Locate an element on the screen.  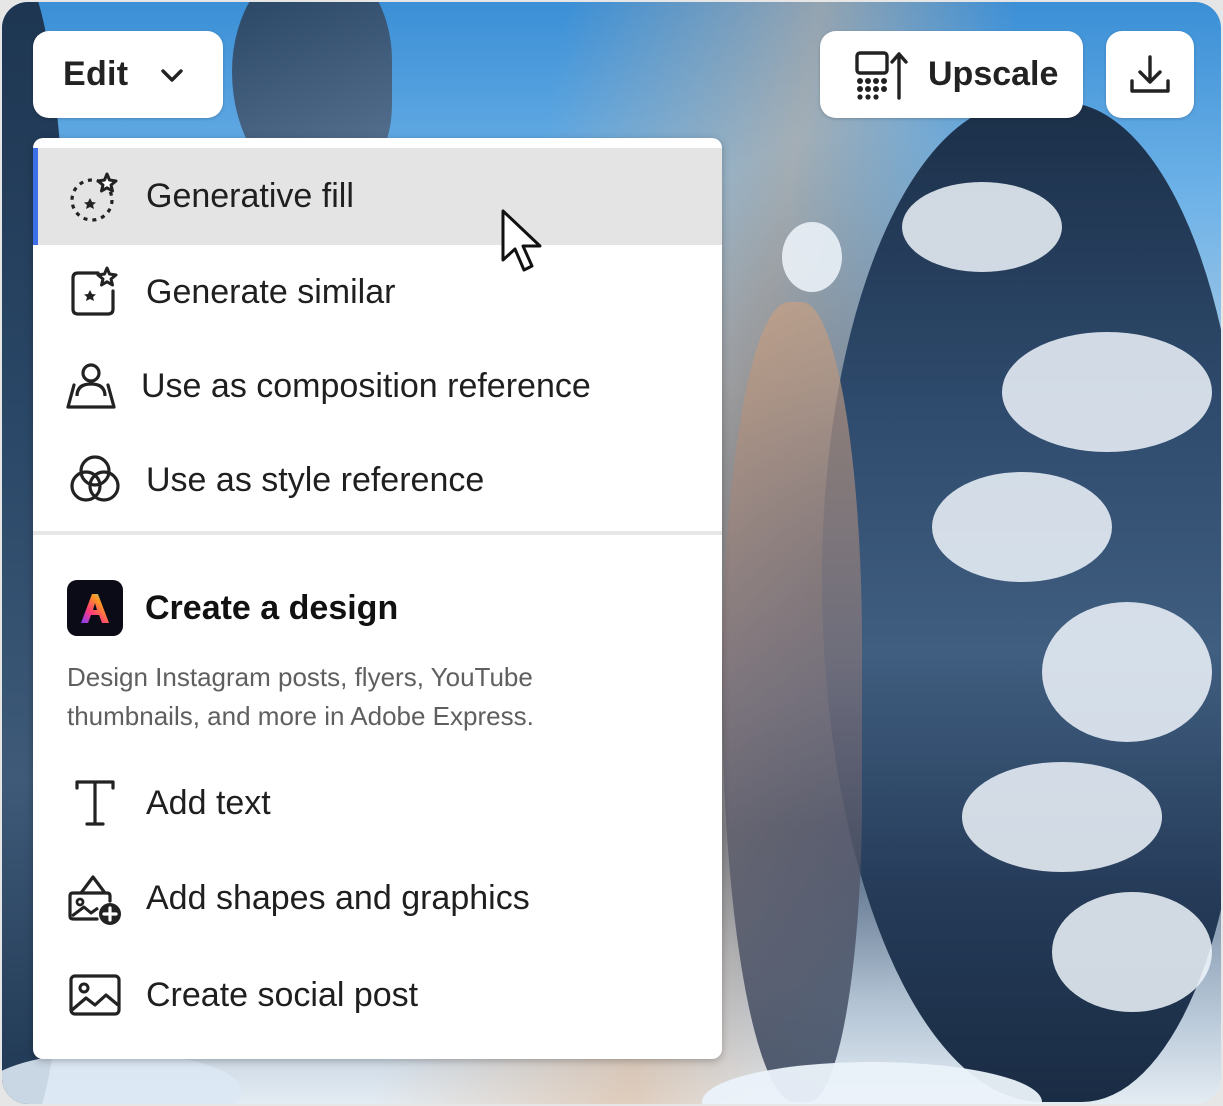
menu-item-create-social-post: Create social post is located at coordinates (377, 995).